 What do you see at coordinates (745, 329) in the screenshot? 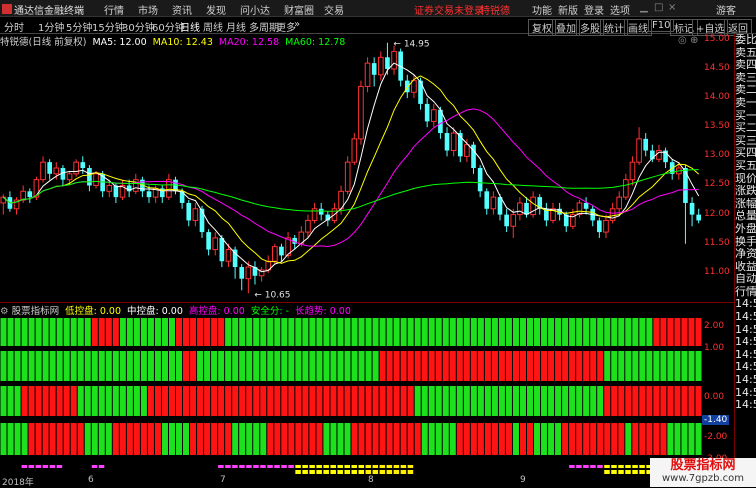
I see `right-panel-label: 14:56` at bounding box center [745, 329].